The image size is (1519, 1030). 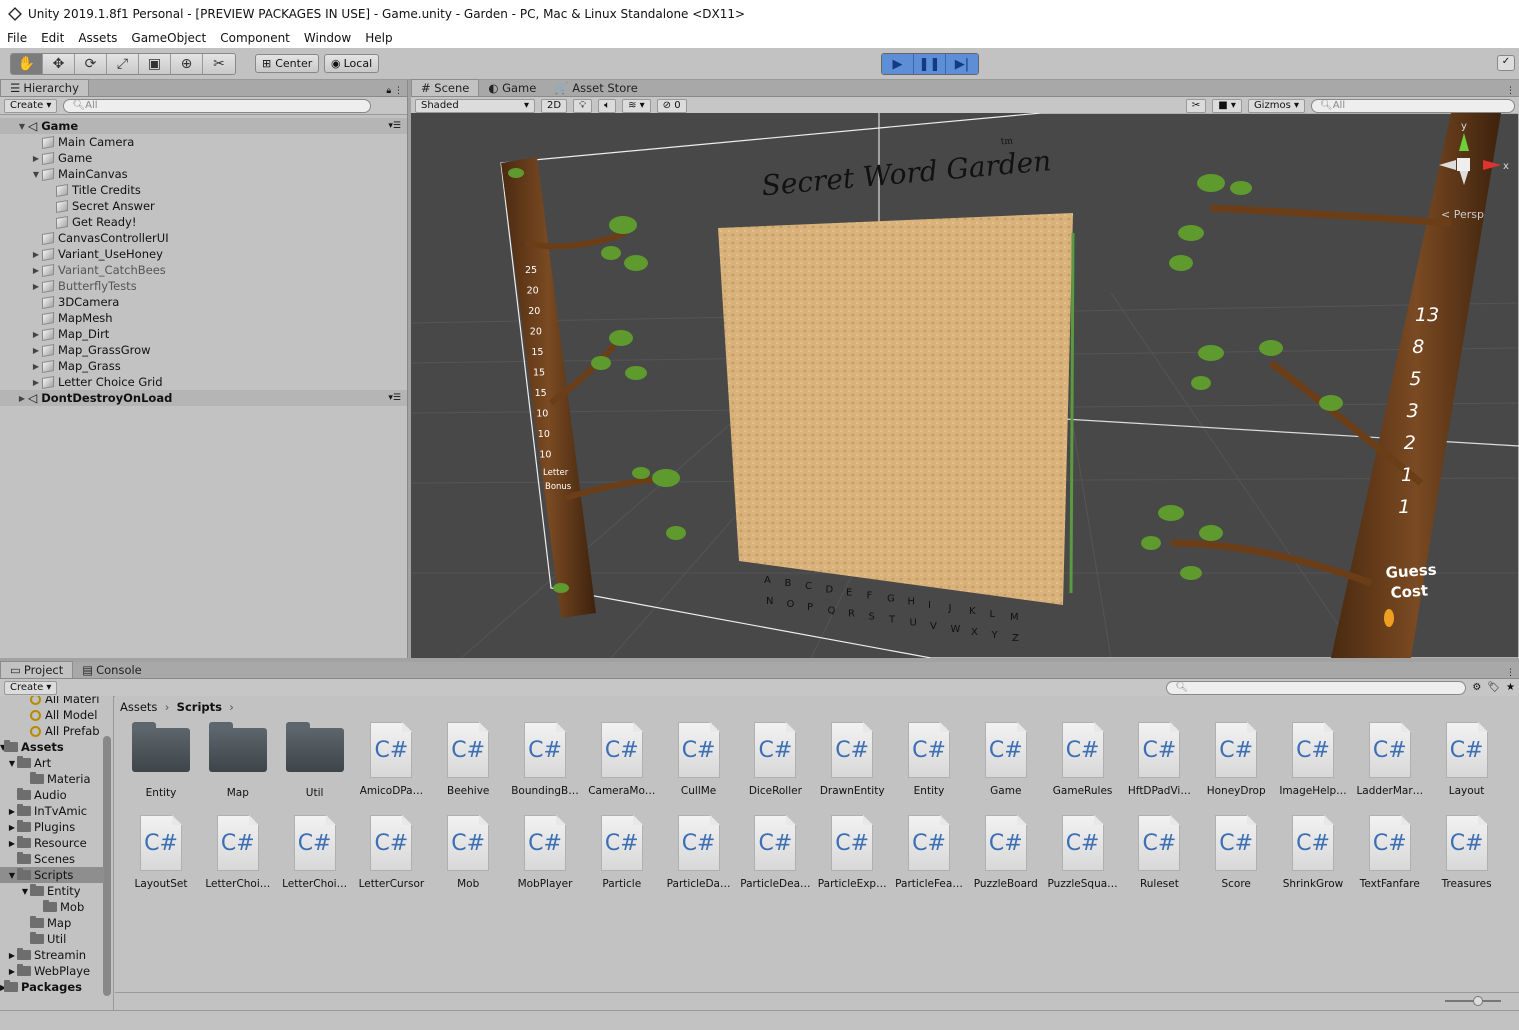 What do you see at coordinates (287, 63) in the screenshot?
I see `pivot-mode-button: ⊞ Center` at bounding box center [287, 63].